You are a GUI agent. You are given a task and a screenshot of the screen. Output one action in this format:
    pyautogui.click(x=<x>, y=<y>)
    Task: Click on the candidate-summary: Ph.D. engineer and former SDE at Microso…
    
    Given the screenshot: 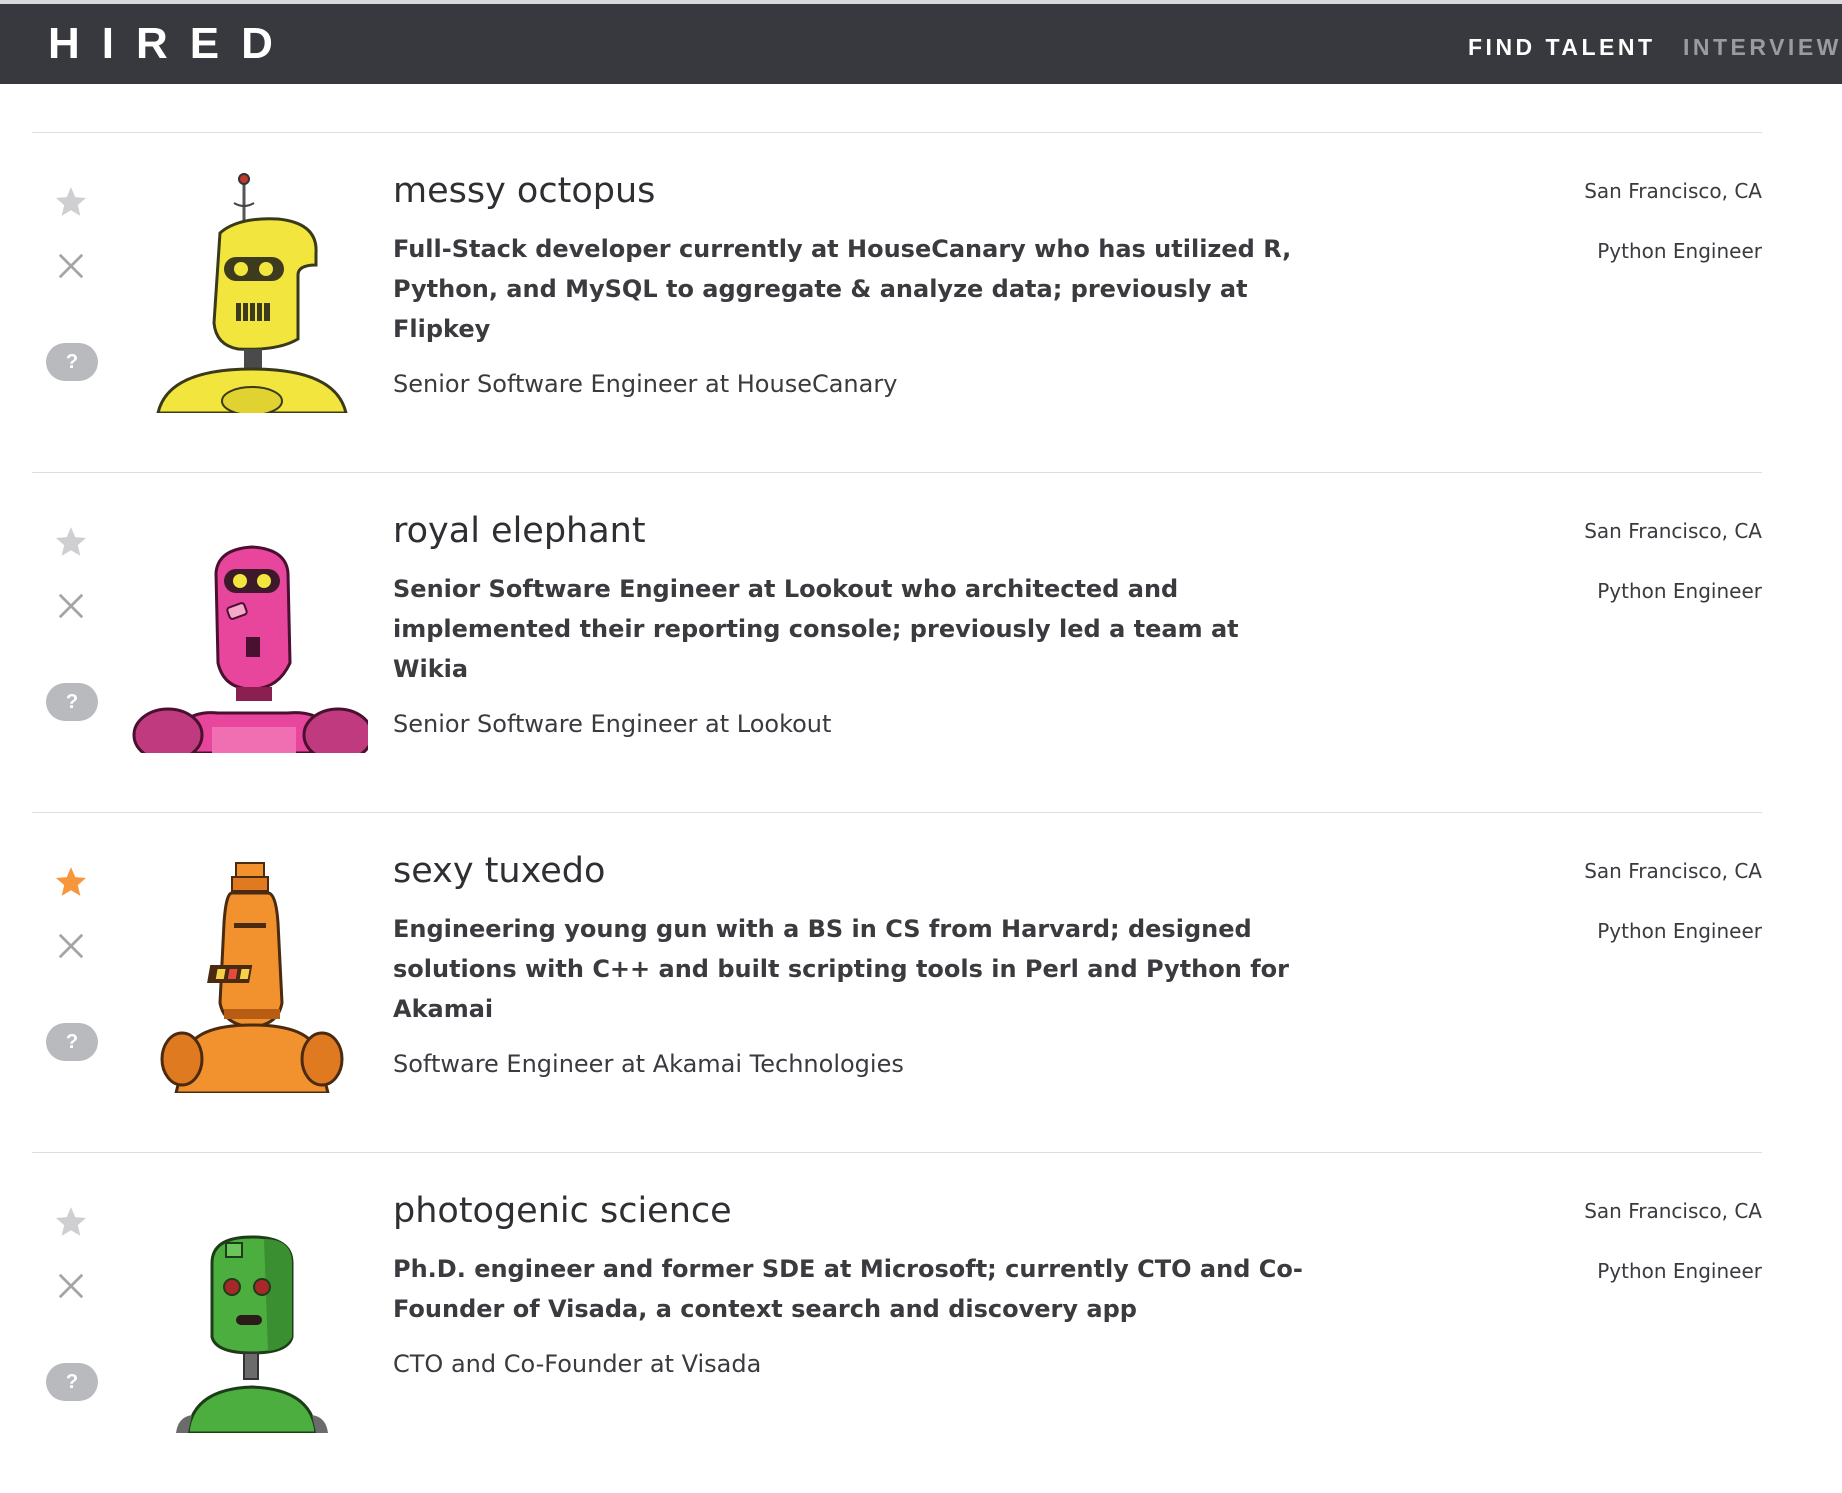 What is the action you would take?
    pyautogui.click(x=848, y=1289)
    